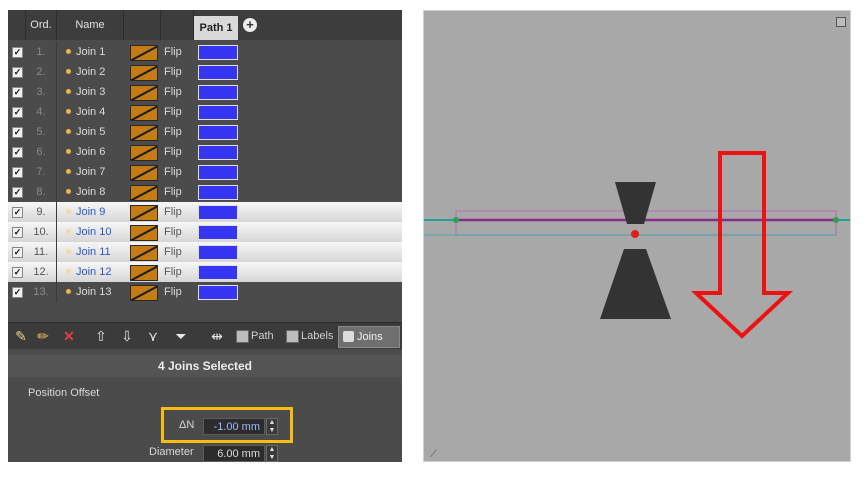 This screenshot has width=866, height=477. I want to click on split-icon: ⋎, so click(153, 336).